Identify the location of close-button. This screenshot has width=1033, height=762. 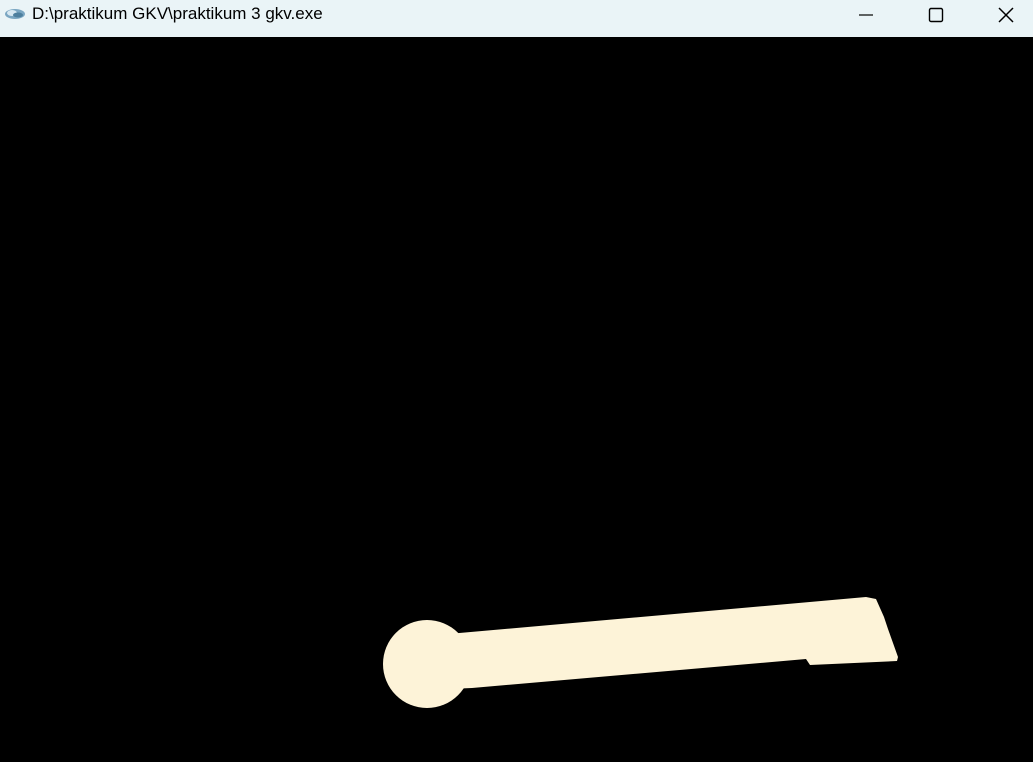
(1002, 15).